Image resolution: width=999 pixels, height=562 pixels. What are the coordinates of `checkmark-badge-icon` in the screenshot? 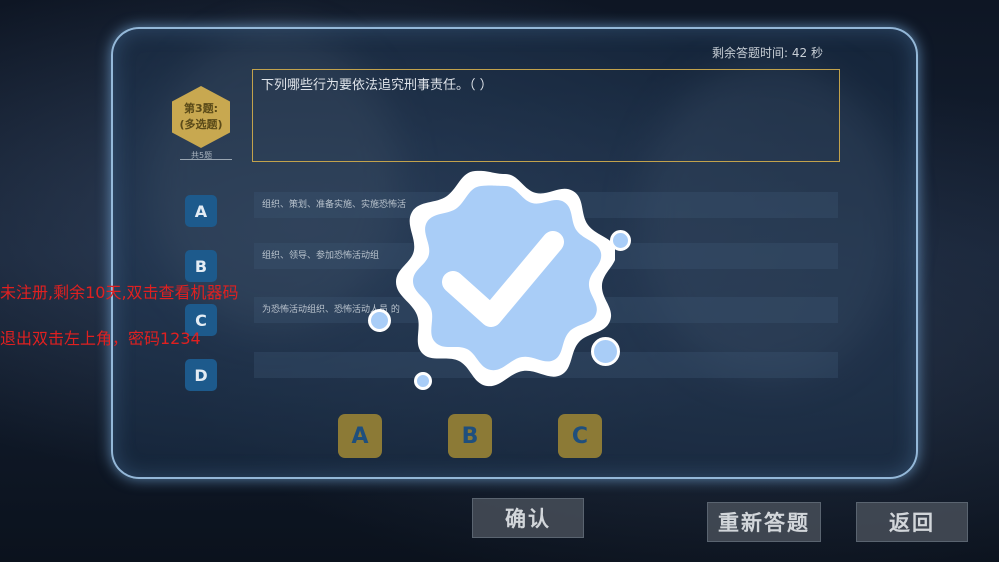 It's located at (505, 278).